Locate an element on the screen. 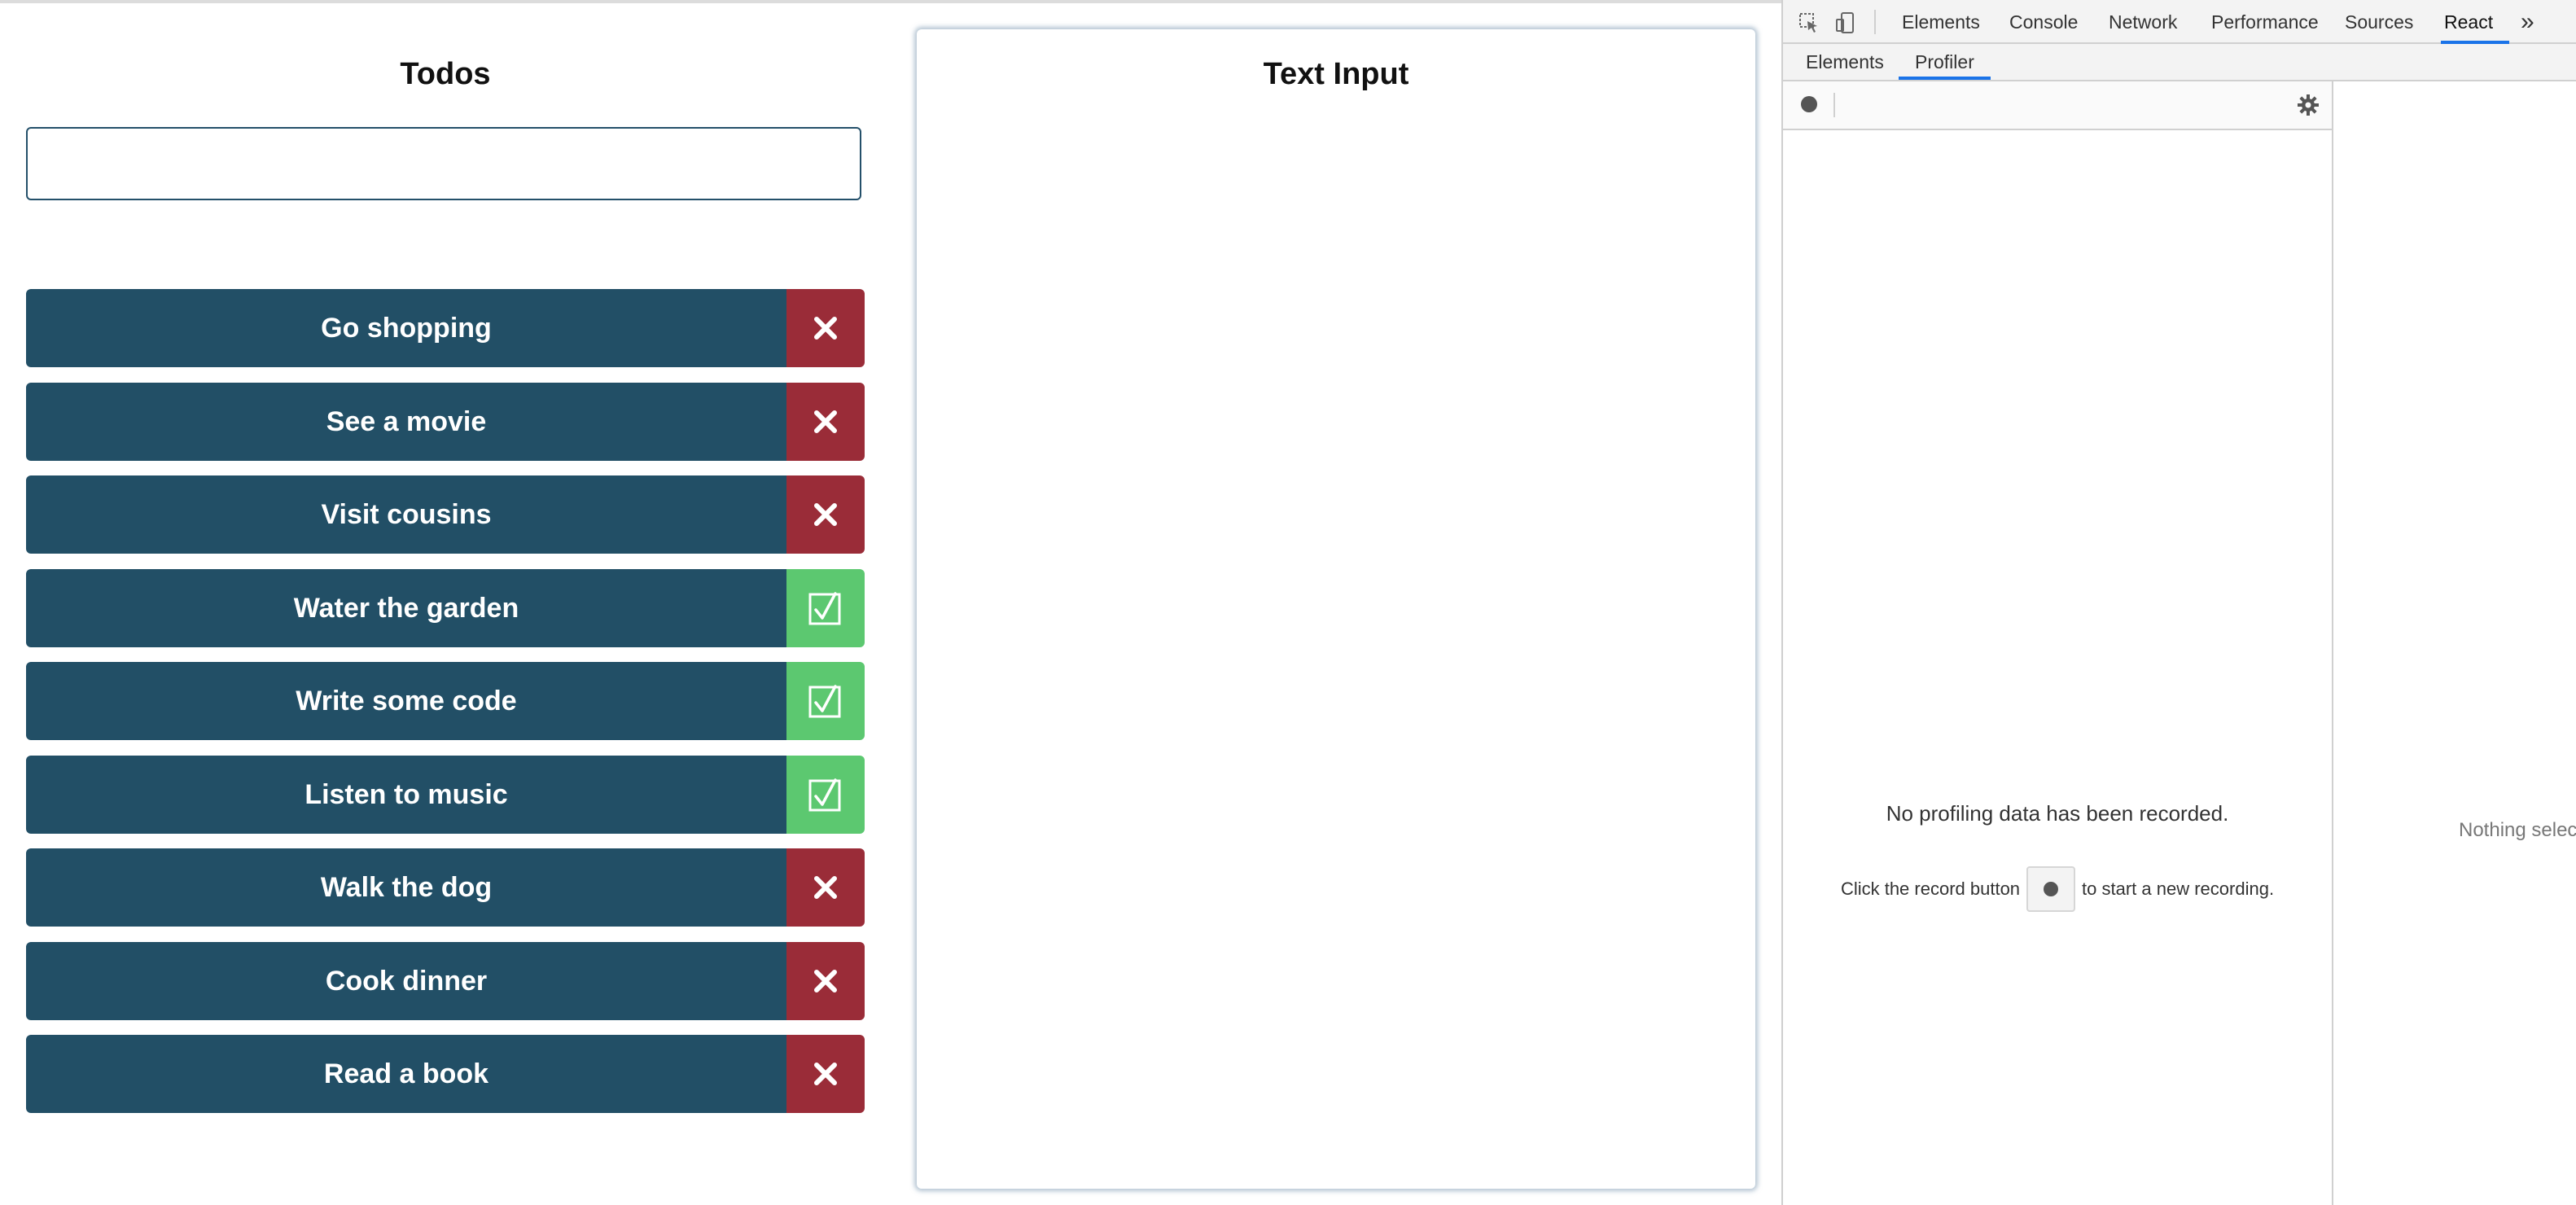 This screenshot has height=1205, width=2576. todo-input is located at coordinates (443, 163).